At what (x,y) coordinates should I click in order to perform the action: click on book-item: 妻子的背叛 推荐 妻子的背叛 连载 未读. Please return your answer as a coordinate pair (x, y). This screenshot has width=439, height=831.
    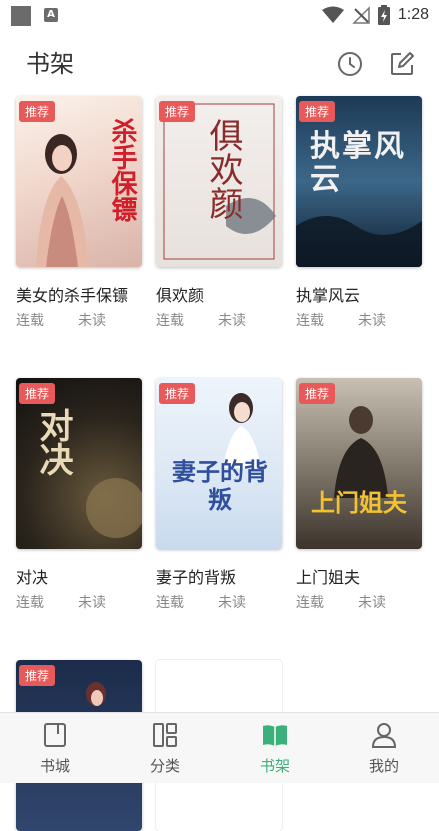
    Looking at the image, I should click on (219, 495).